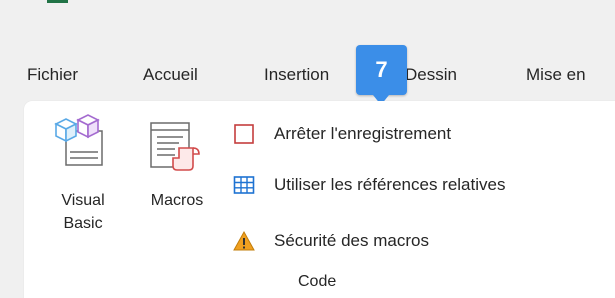 This screenshot has width=615, height=298. I want to click on macro-security-label: Sécurité des macros, so click(351, 240).